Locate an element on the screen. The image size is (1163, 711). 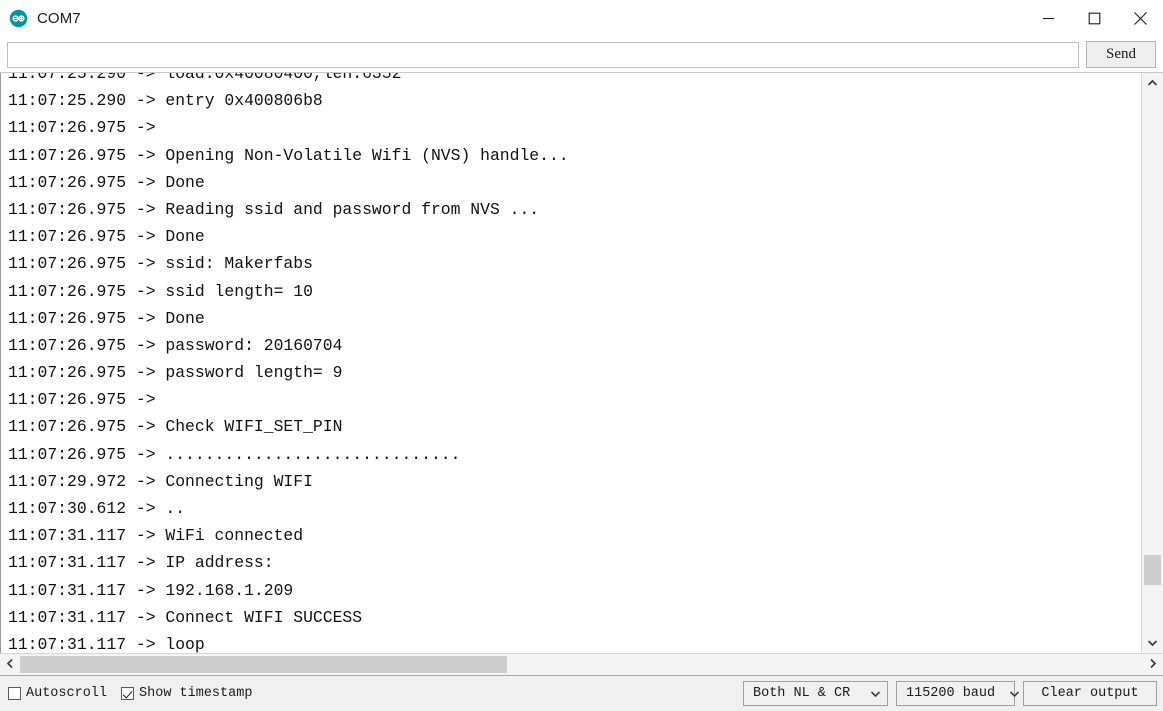
show-timestamp-label: Show timestamp is located at coordinates (196, 693).